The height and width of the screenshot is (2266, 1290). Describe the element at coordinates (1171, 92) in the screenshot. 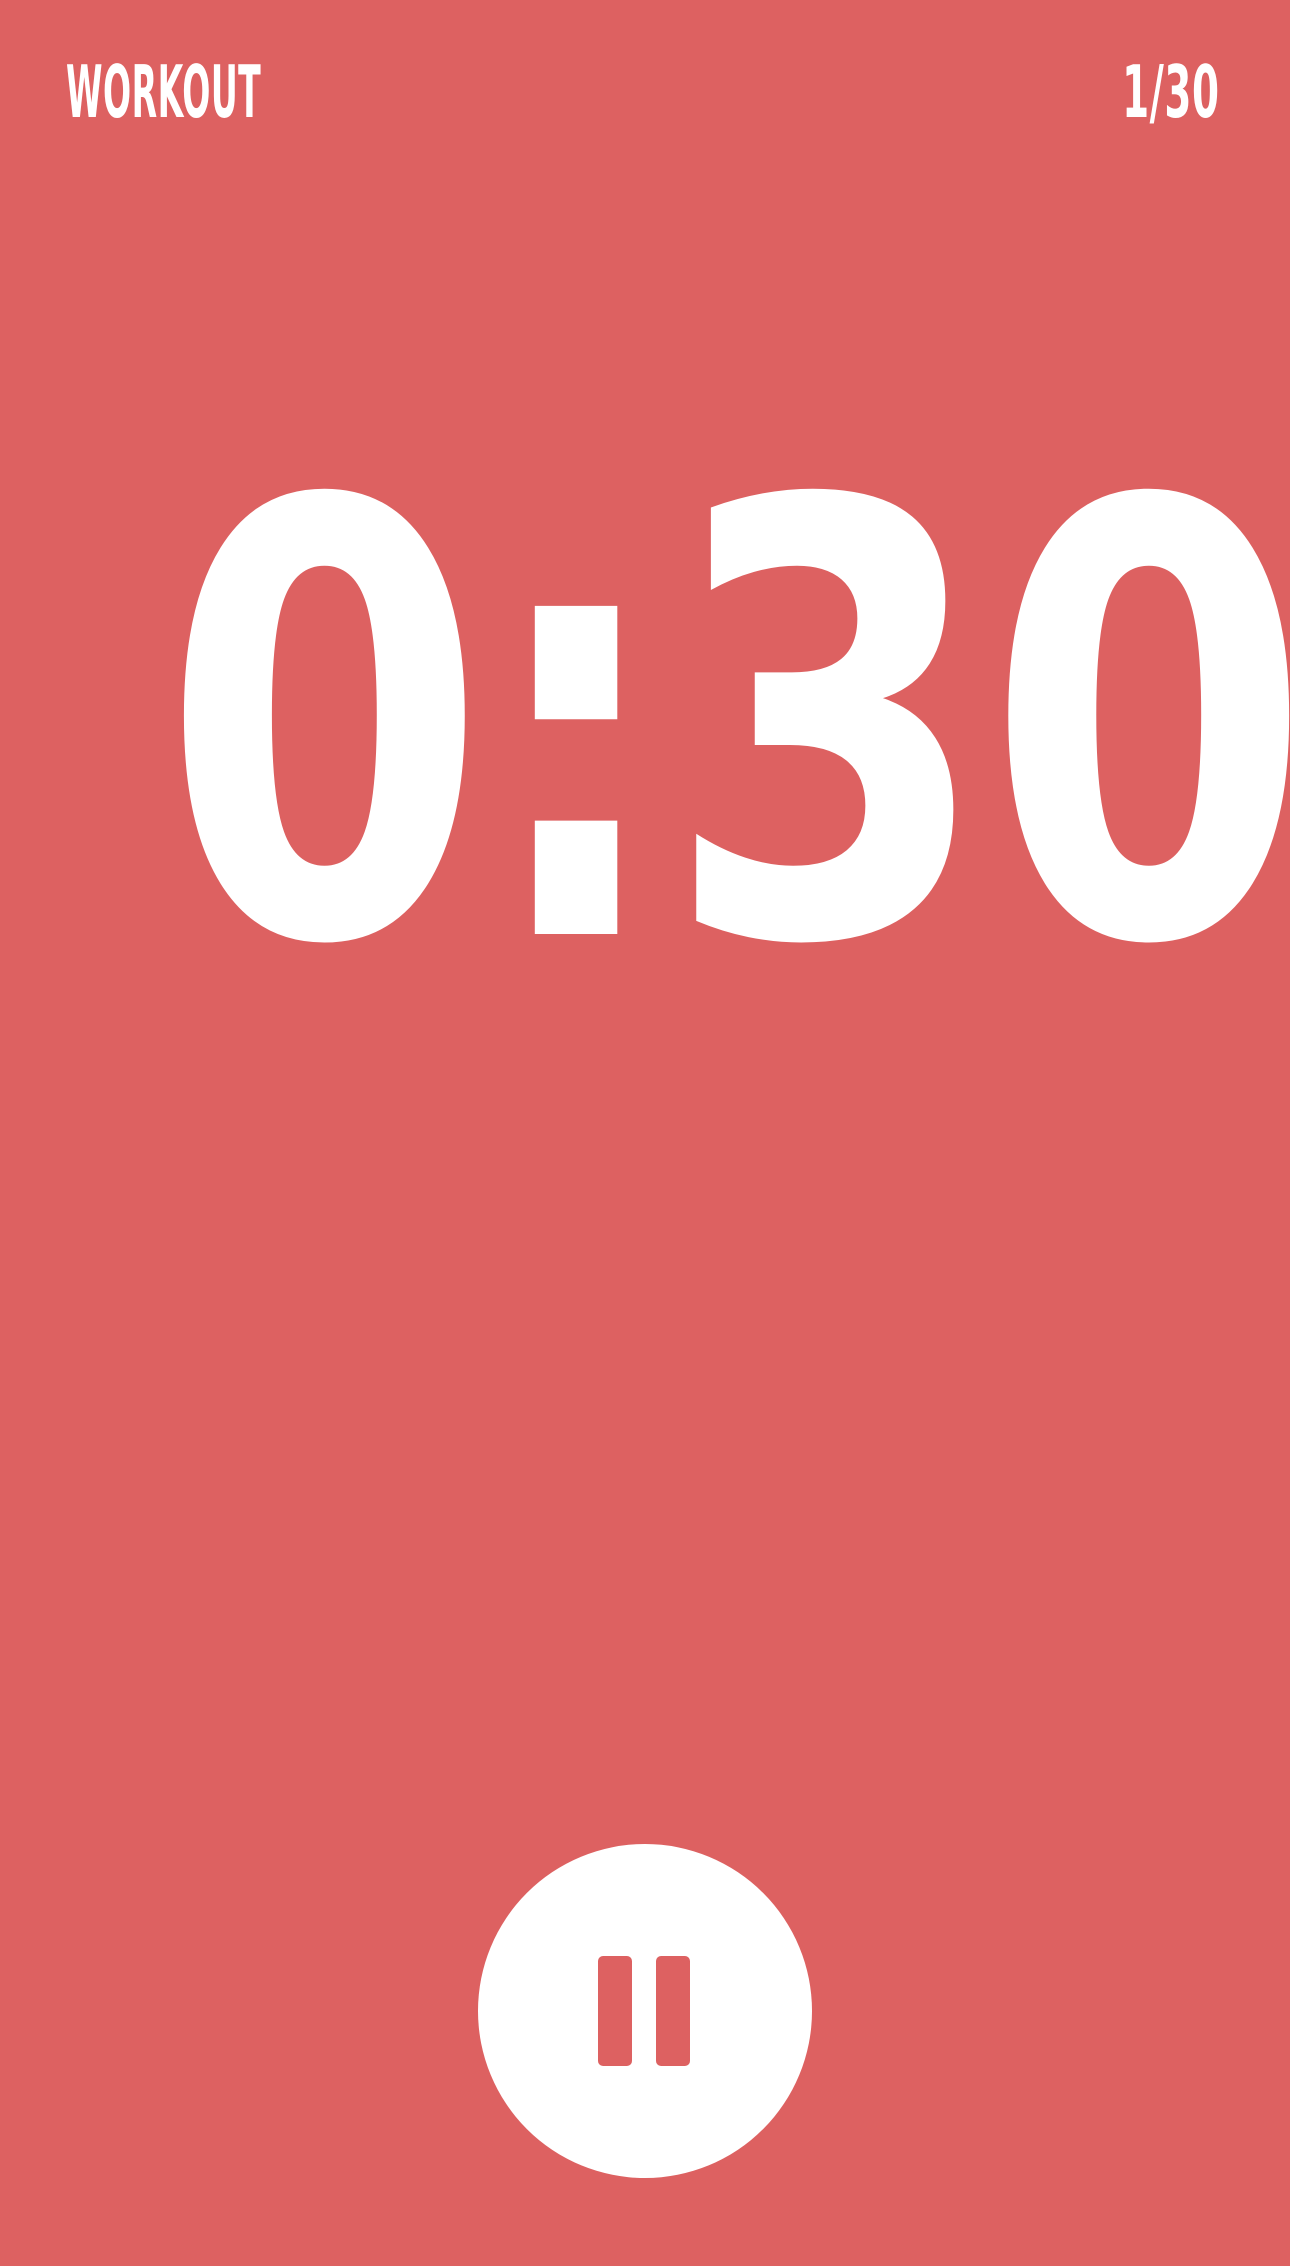

I see `exercise-progress: 1/30` at that location.